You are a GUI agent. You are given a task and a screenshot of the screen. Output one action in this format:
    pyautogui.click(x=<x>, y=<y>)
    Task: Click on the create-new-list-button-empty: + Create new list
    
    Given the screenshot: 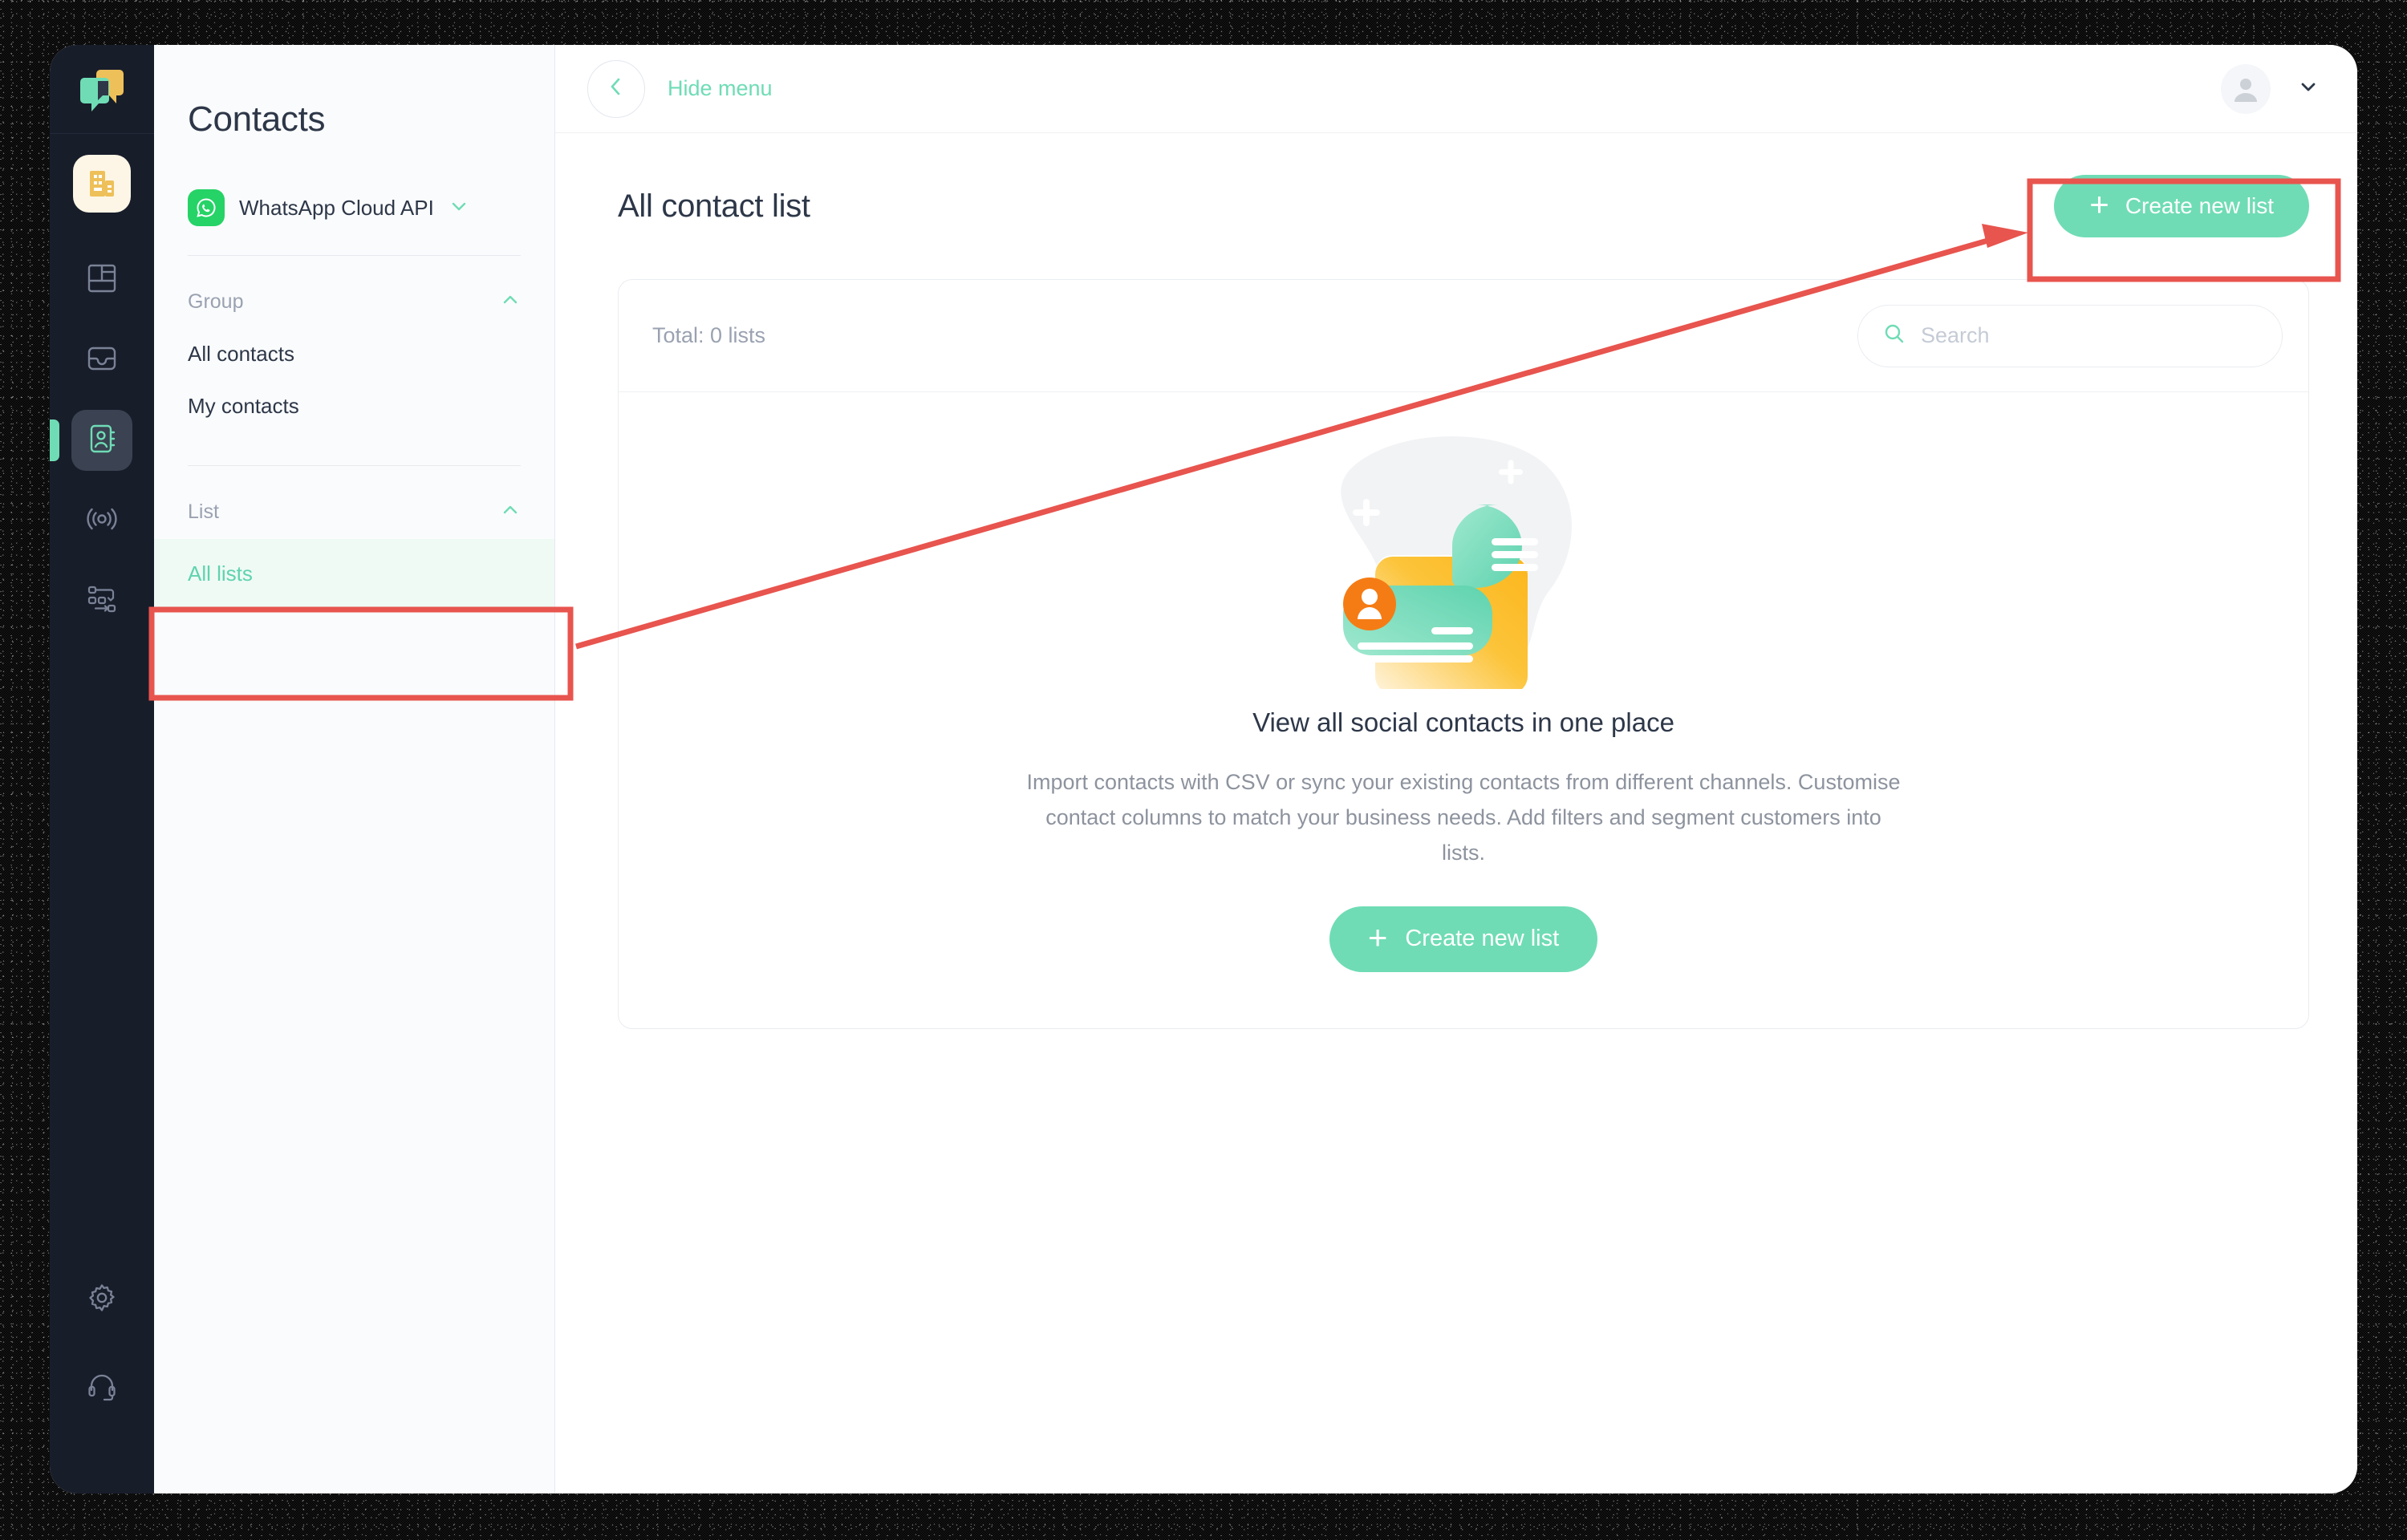 What is the action you would take?
    pyautogui.click(x=1463, y=939)
    